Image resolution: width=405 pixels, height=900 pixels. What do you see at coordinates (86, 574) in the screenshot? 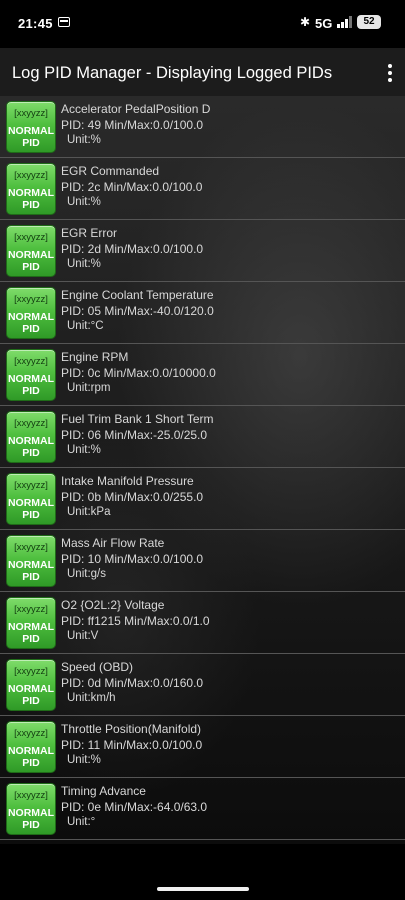
I see `pid-unit: Unit:g/s` at bounding box center [86, 574].